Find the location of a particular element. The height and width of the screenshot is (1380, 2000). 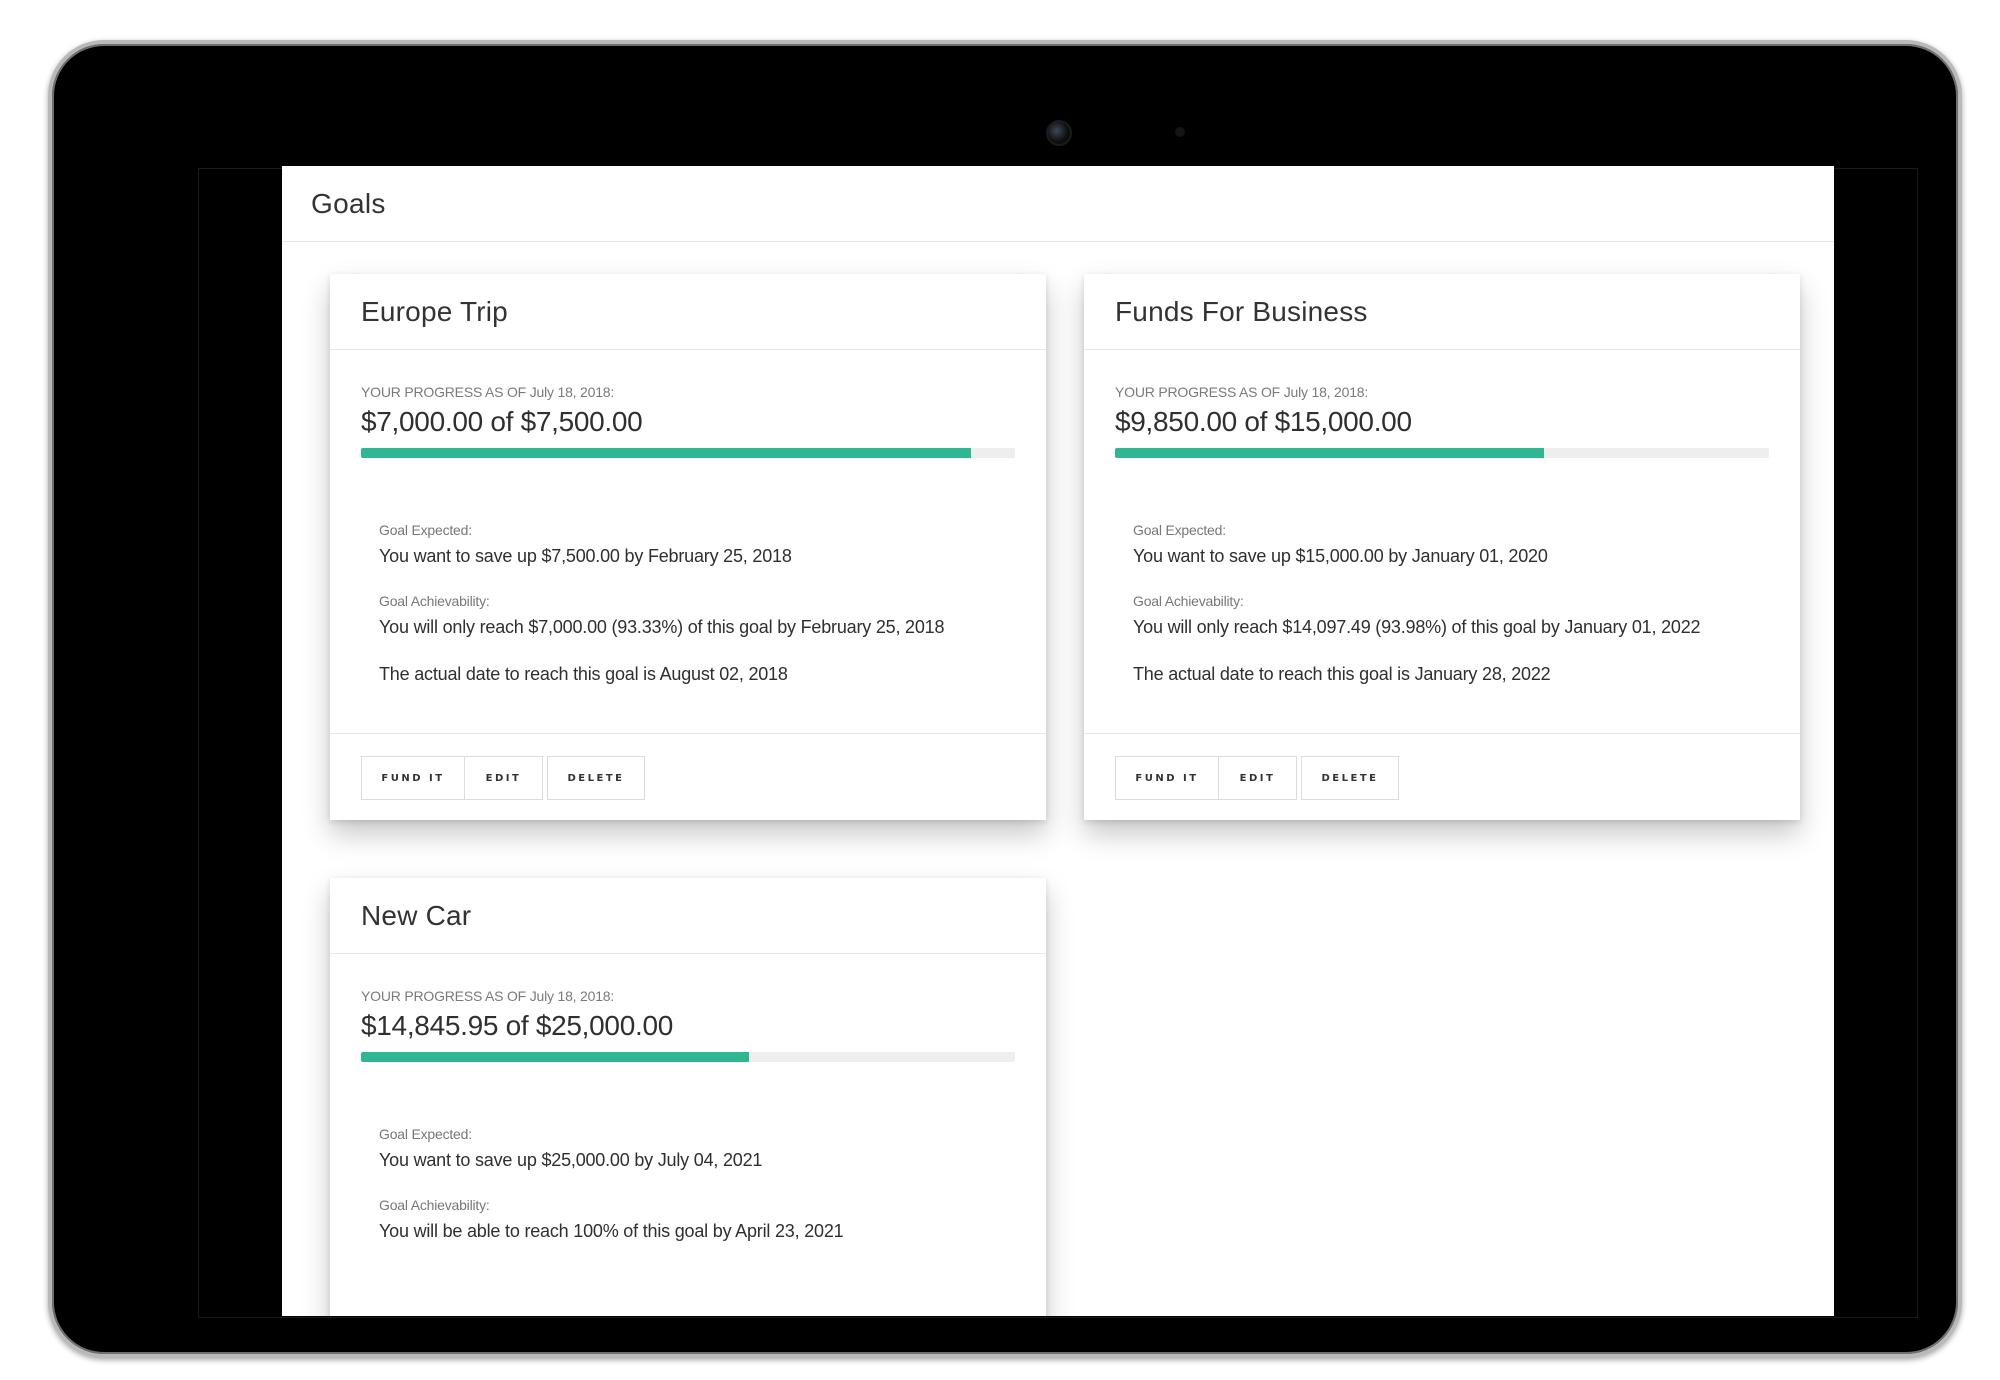

progress-amount: $14,845.95 of $25,000.00 is located at coordinates (517, 1025).